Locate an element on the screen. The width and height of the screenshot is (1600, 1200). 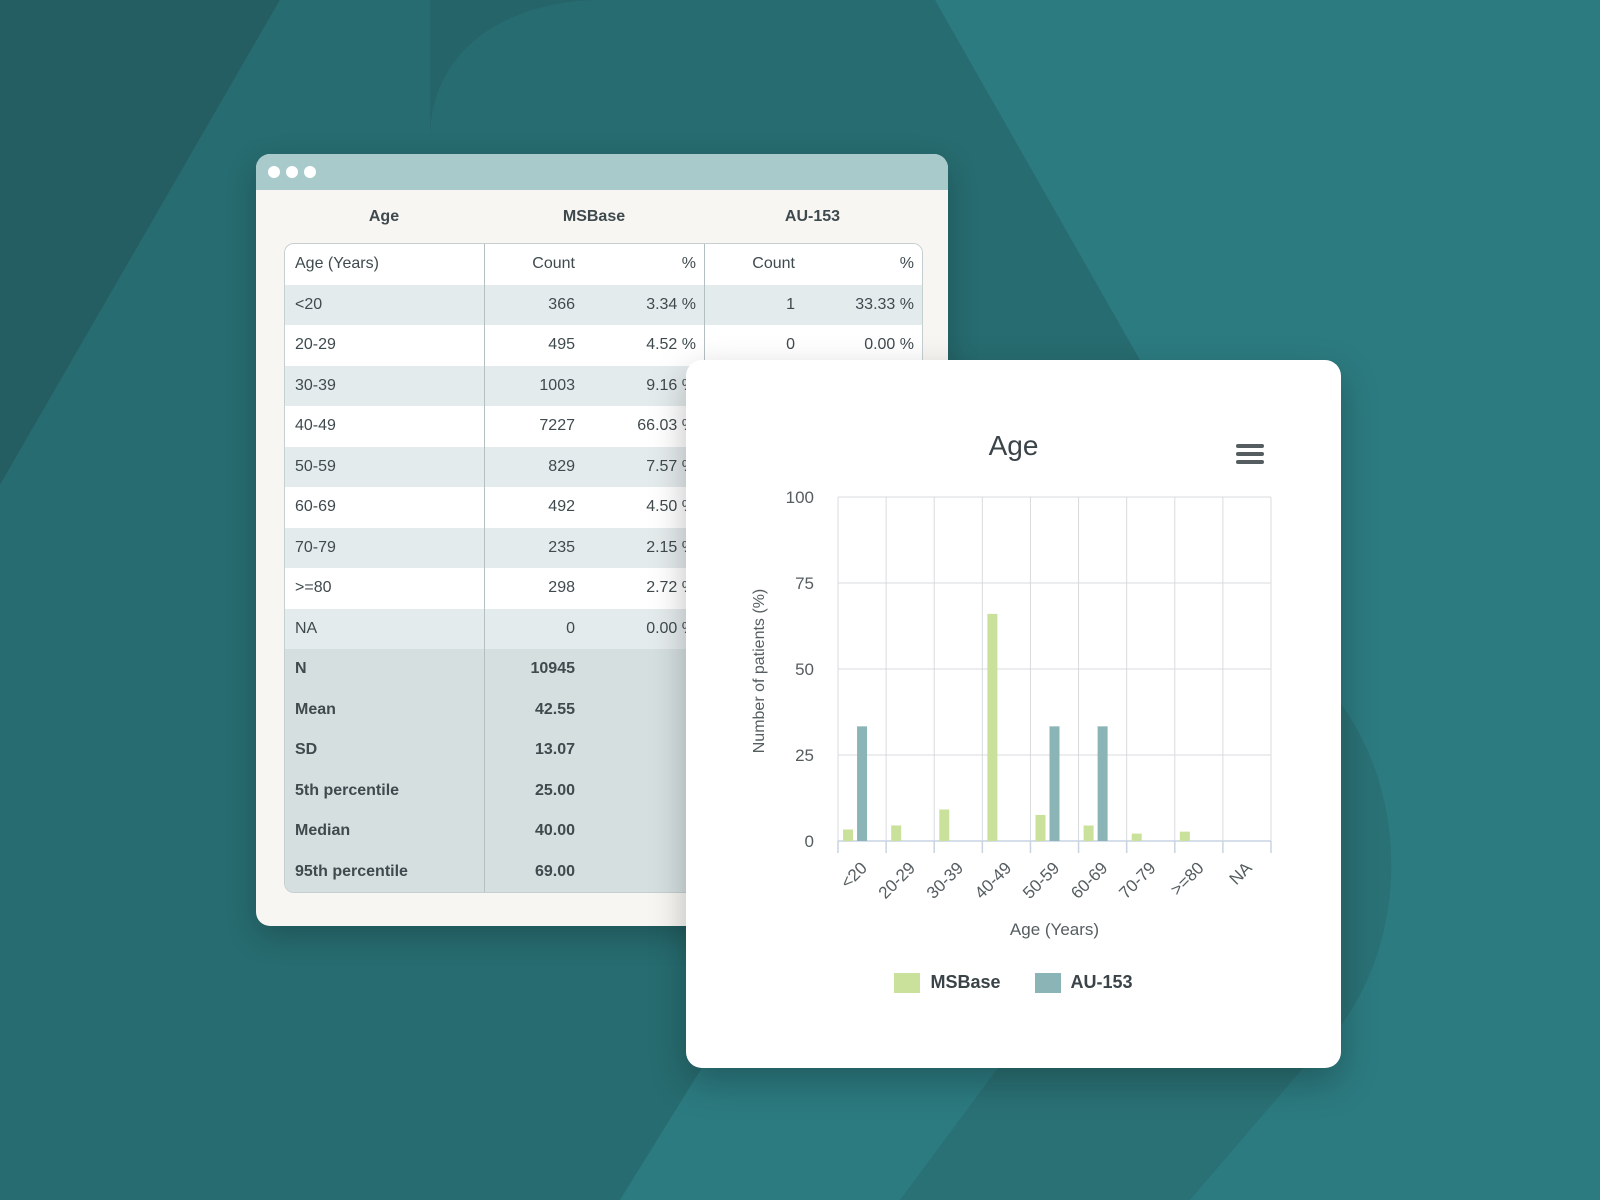
stat-label: 95th percentile is located at coordinates (385, 871).